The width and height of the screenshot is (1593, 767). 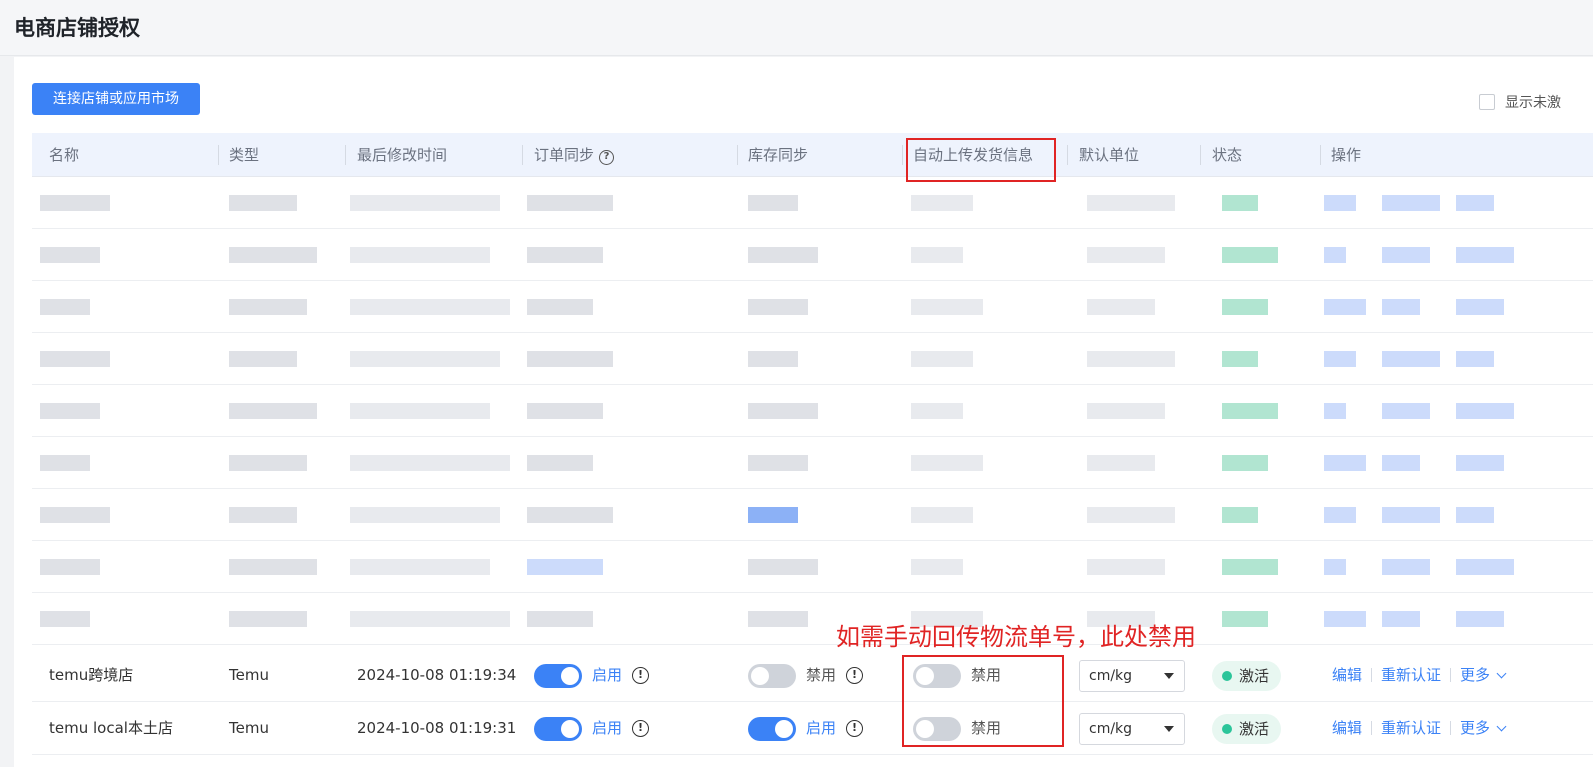 What do you see at coordinates (437, 728) in the screenshot?
I see `modified-time: 2024-10-08 01:19:31` at bounding box center [437, 728].